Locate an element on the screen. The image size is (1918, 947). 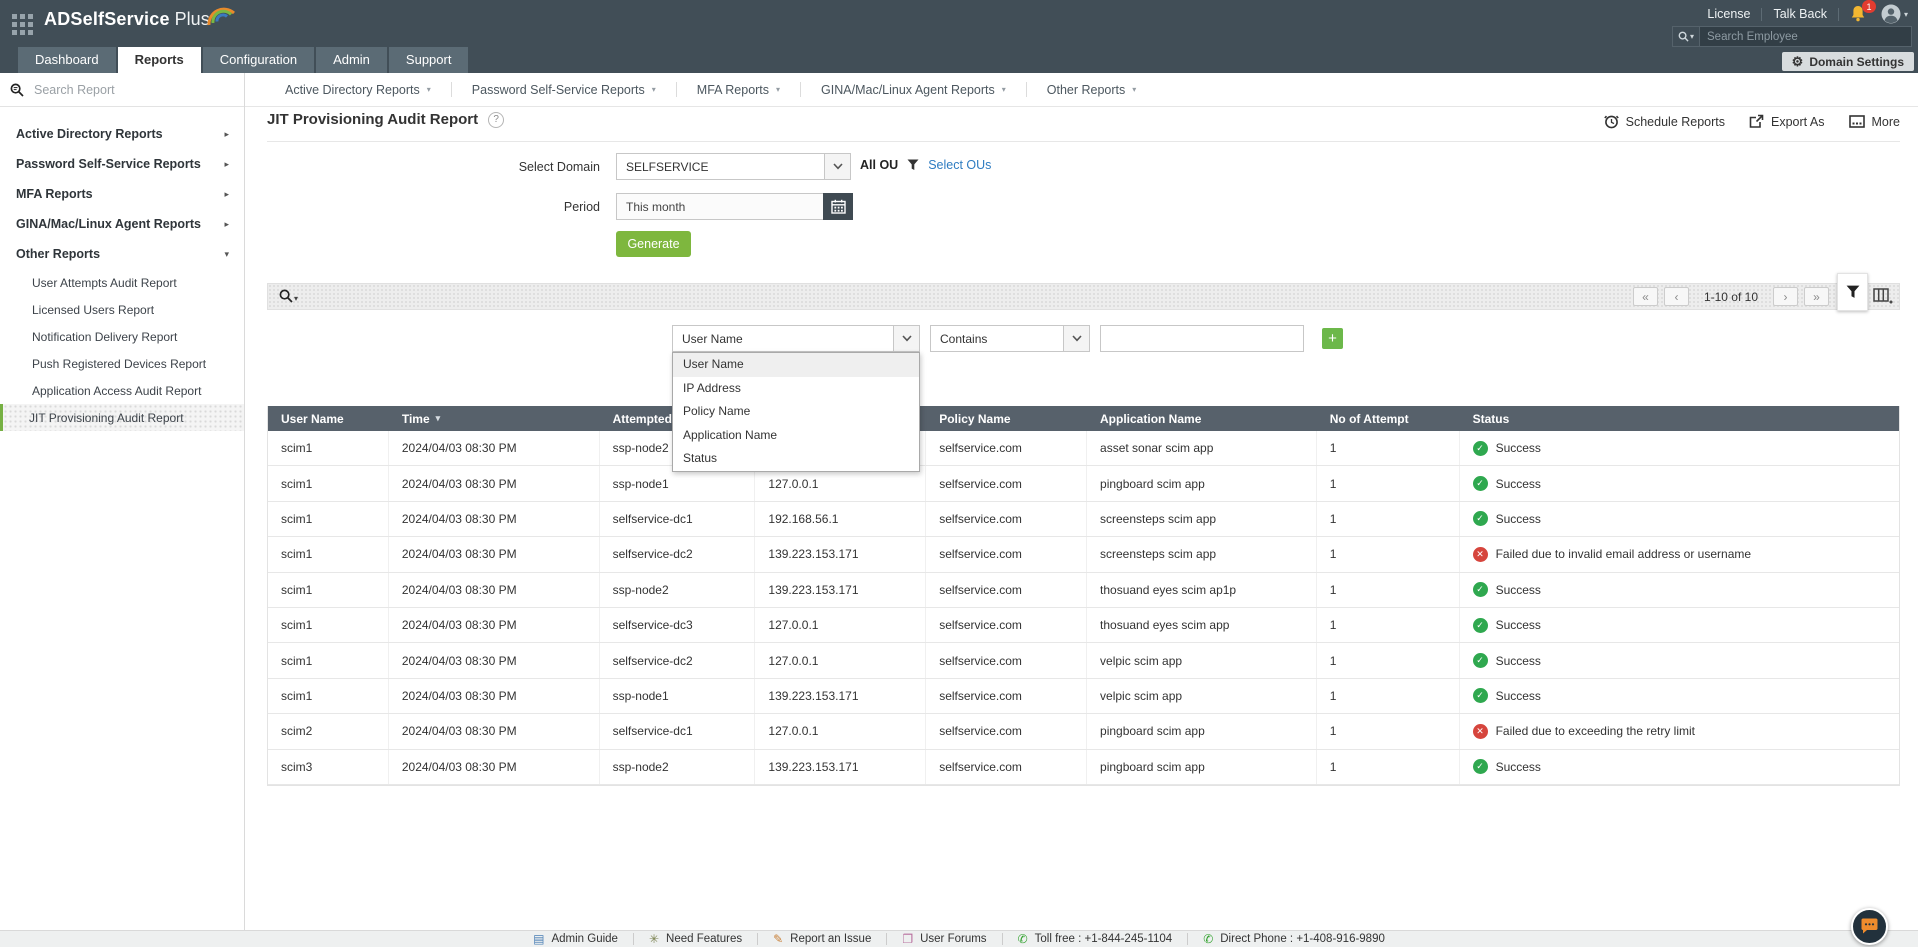
filter-option-policy-name: Policy Name is located at coordinates (796, 412).